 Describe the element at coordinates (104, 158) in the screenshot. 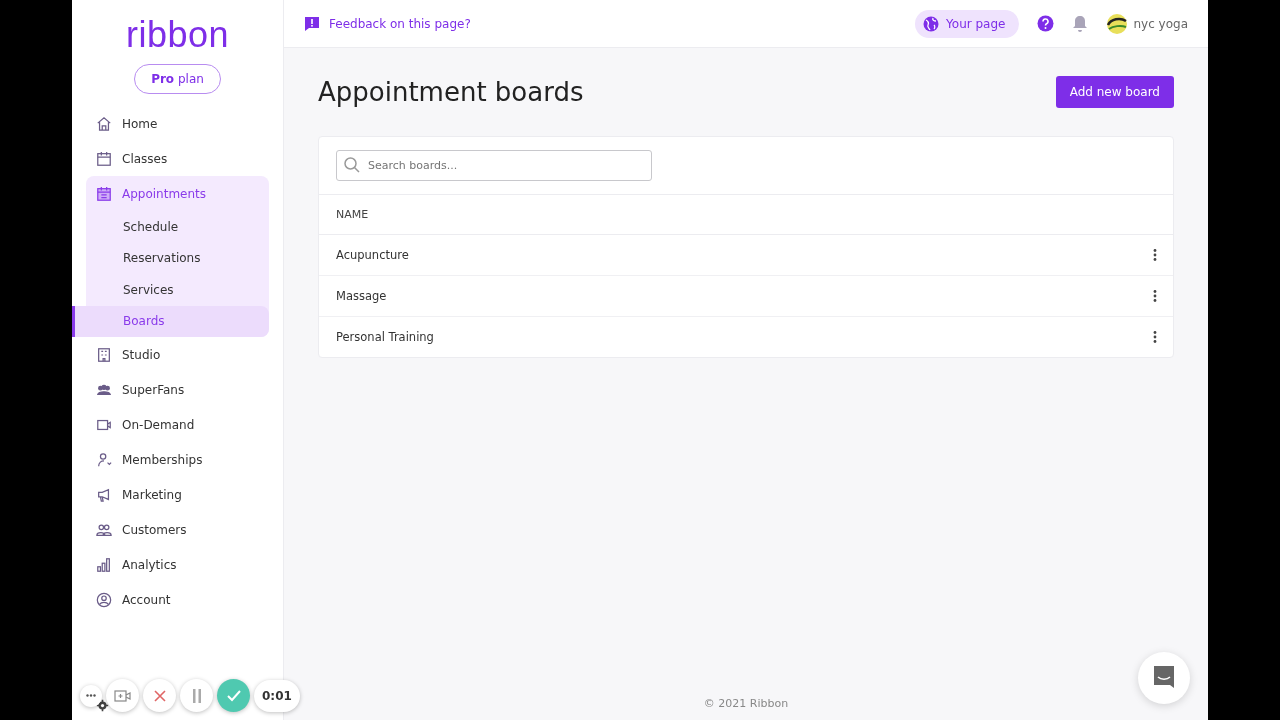

I see `calendar-icon` at that location.